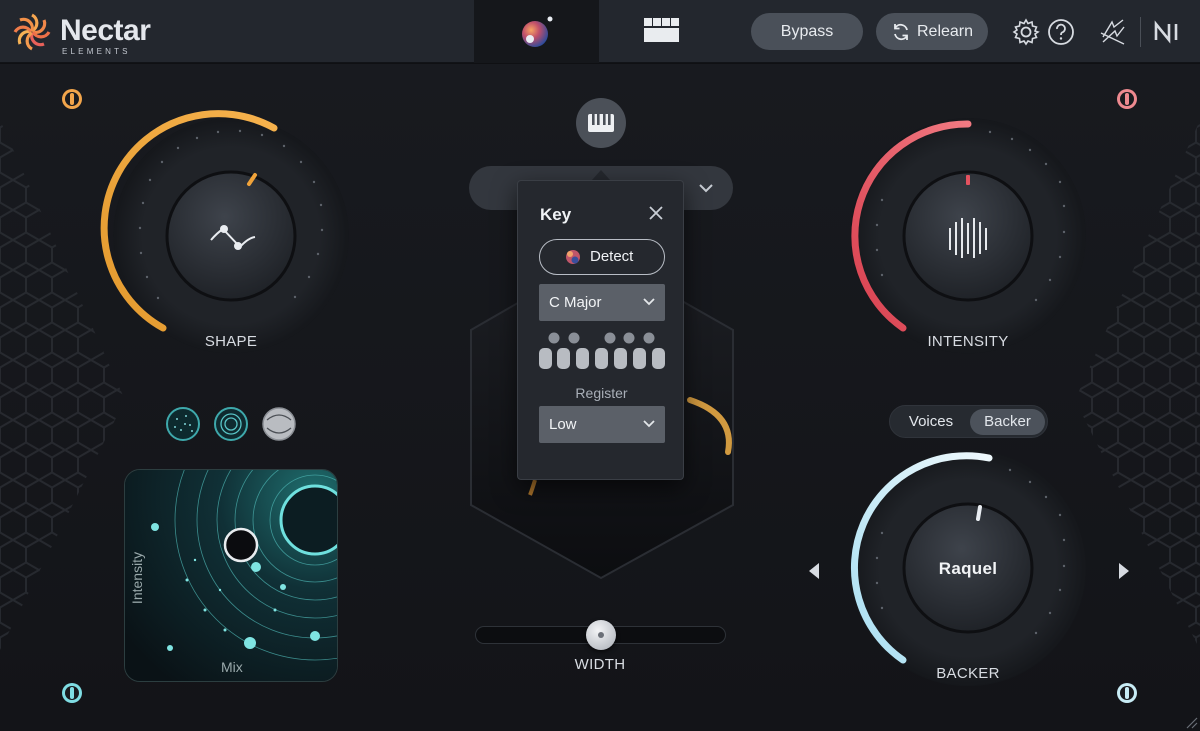 This screenshot has height=731, width=1200. I want to click on shape-knob-control, so click(231, 236).